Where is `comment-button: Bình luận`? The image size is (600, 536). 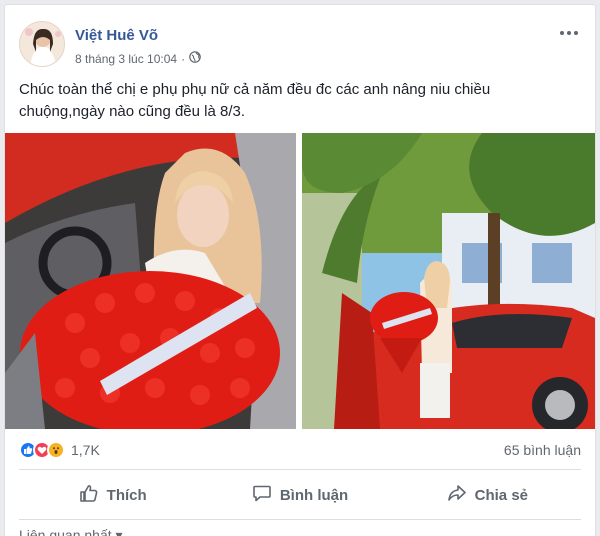
comment-button: Bình luận is located at coordinates (299, 495).